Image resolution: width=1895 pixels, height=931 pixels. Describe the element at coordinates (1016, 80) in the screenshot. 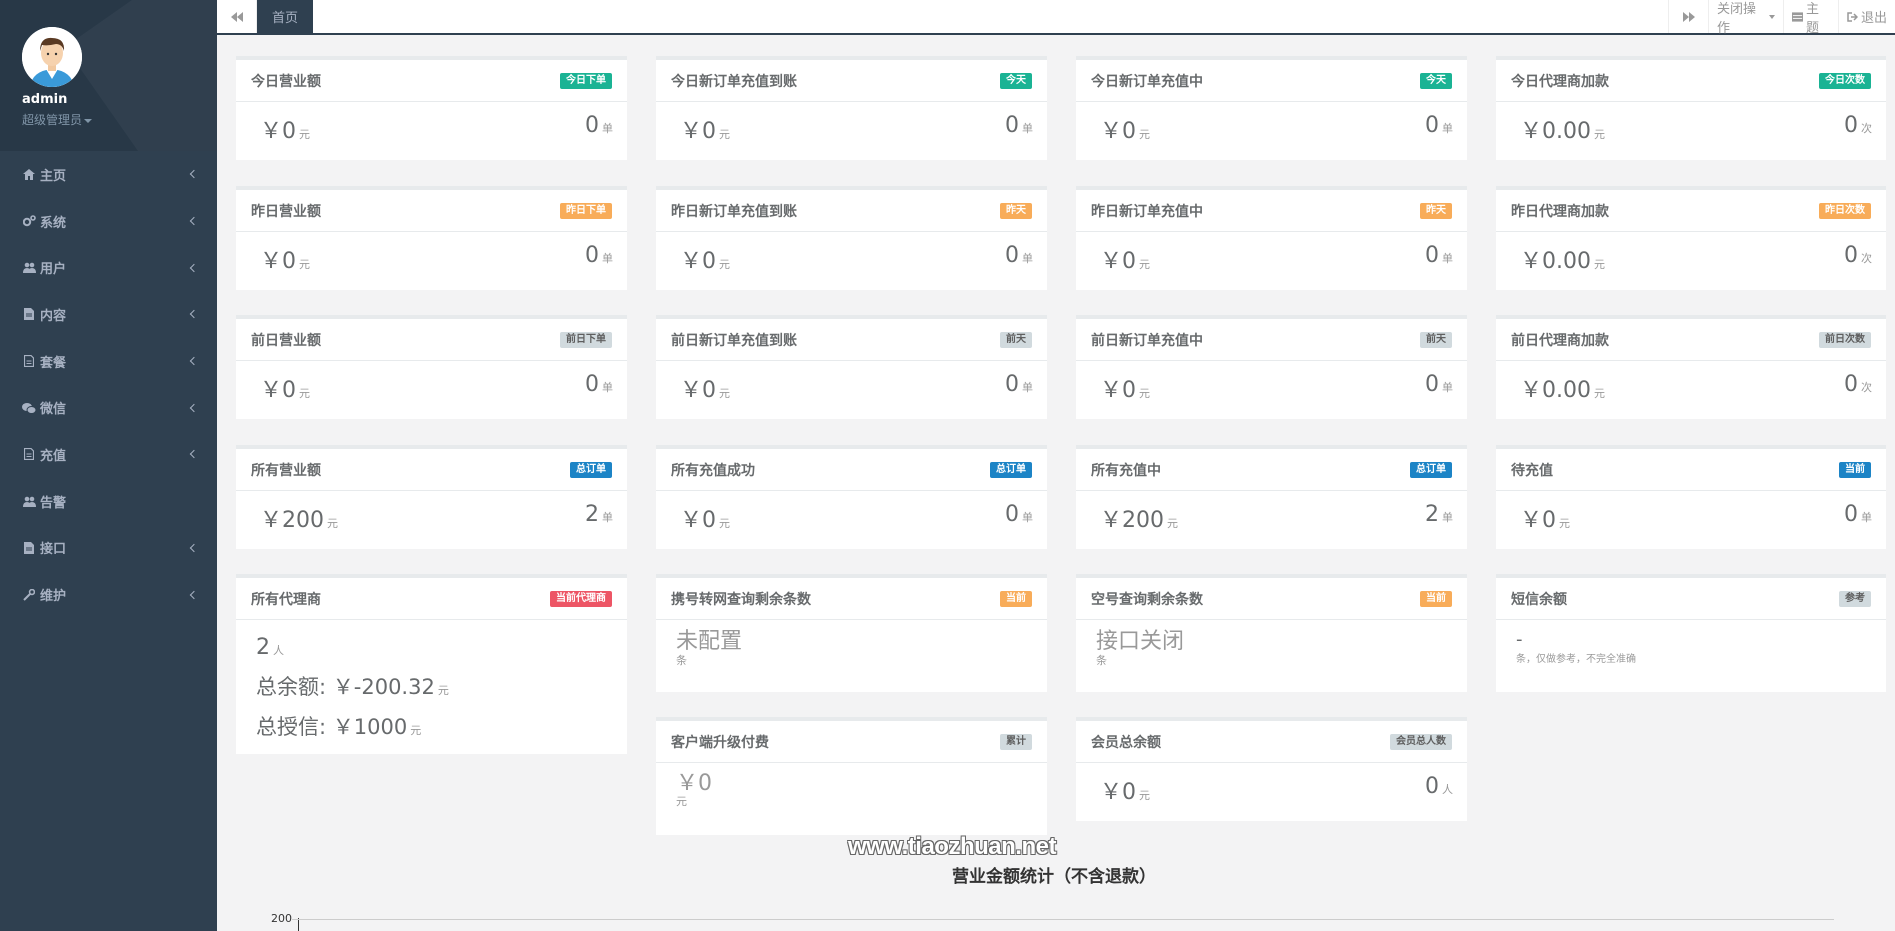

I see `card-badge: 今天` at that location.